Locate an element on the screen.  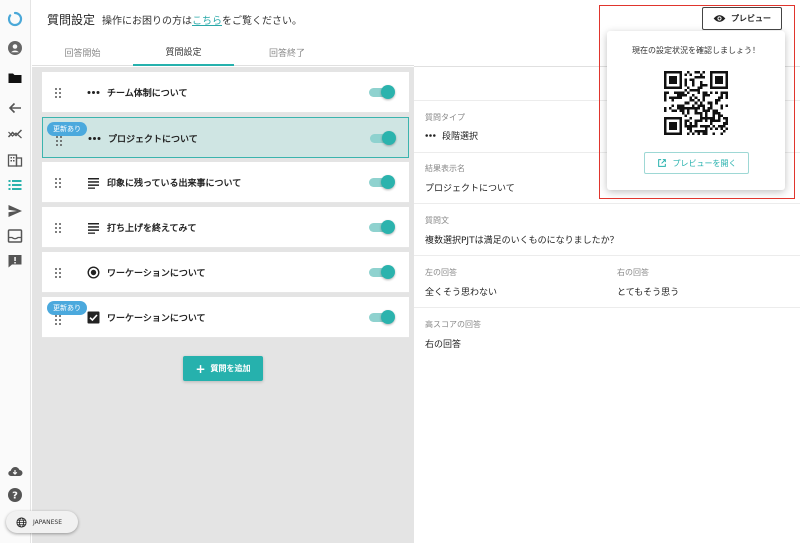
question-label: プロジェクトについて is located at coordinates (153, 140).